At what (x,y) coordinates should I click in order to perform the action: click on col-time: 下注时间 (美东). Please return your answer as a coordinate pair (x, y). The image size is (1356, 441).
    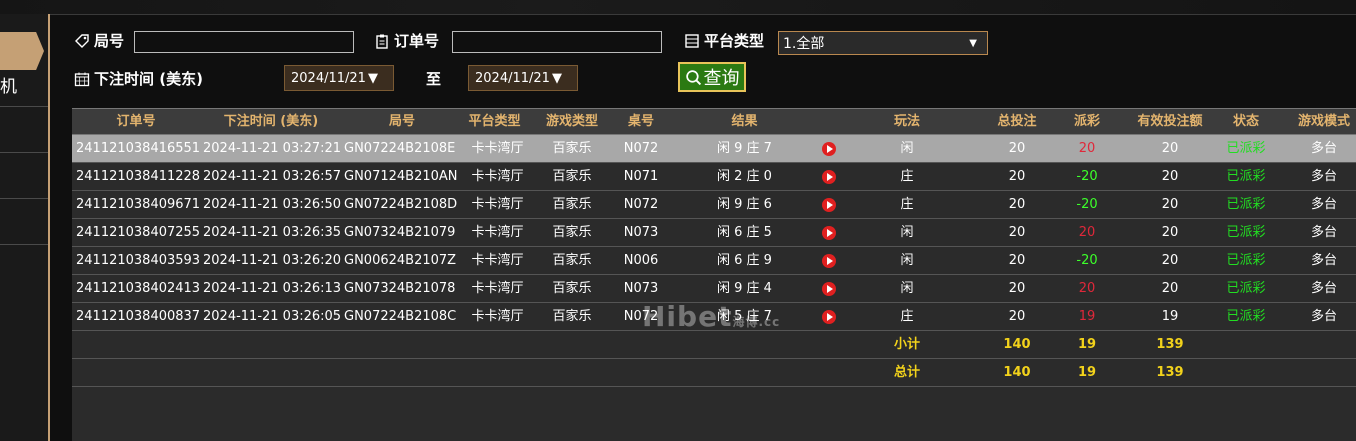
    Looking at the image, I should click on (271, 122).